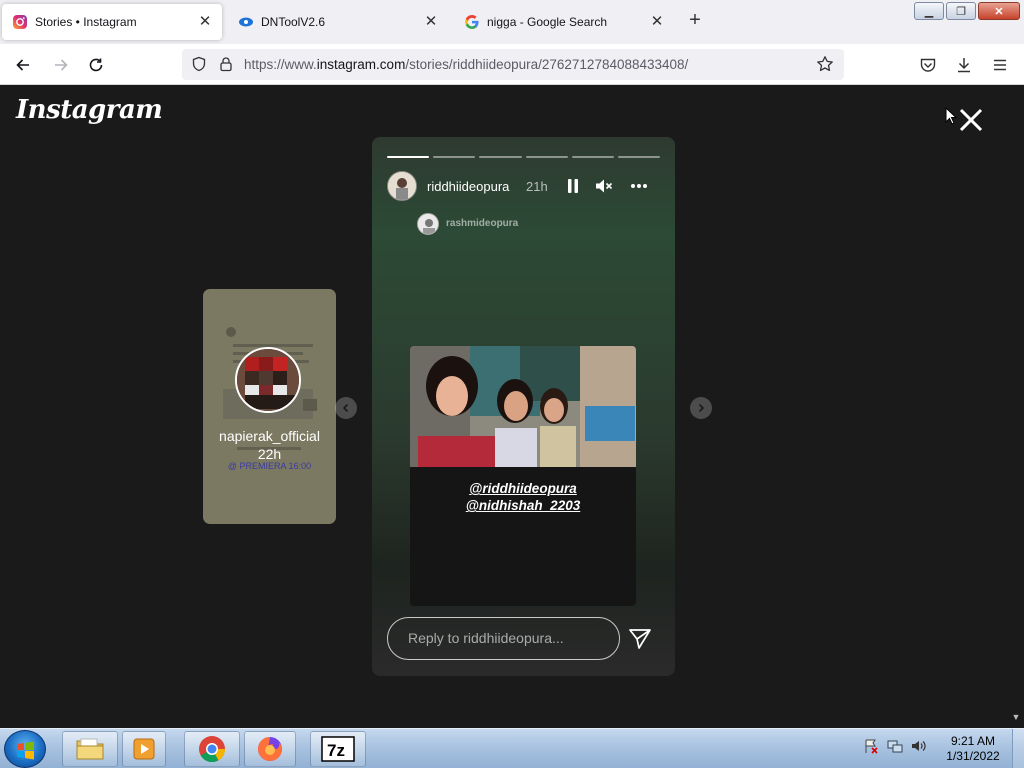 Image resolution: width=1024 pixels, height=768 pixels. What do you see at coordinates (1018, 748) in the screenshot?
I see `show-desktop-button` at bounding box center [1018, 748].